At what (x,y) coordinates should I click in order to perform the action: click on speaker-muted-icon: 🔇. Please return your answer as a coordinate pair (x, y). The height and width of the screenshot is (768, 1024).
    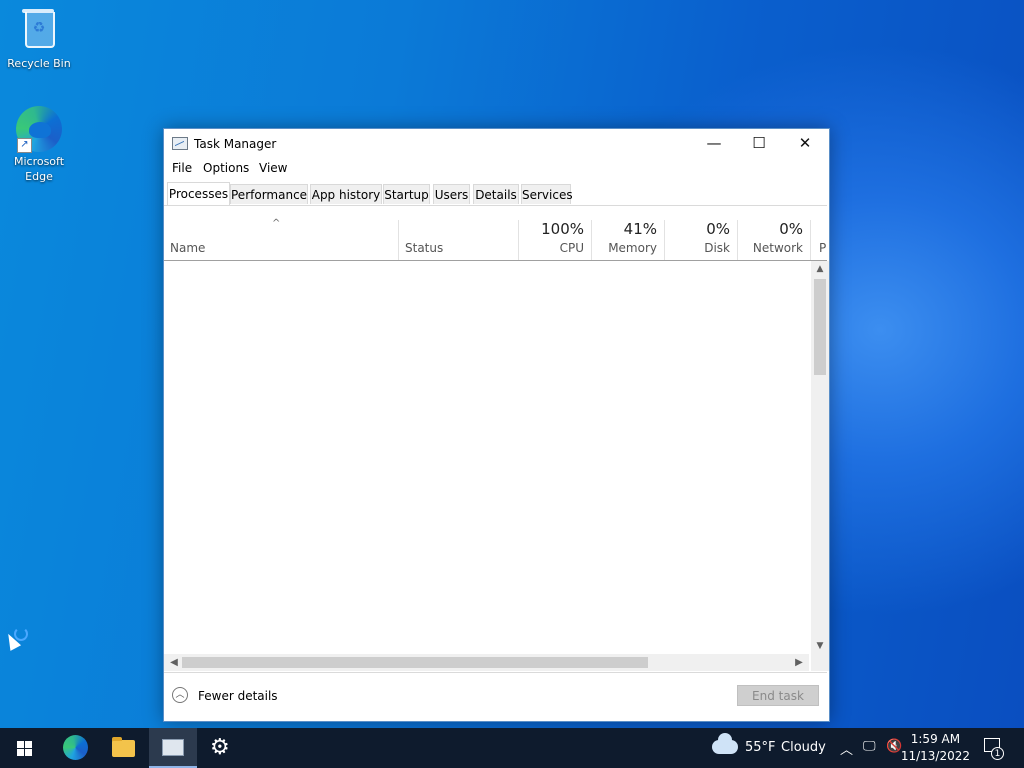
    Looking at the image, I should click on (894, 746).